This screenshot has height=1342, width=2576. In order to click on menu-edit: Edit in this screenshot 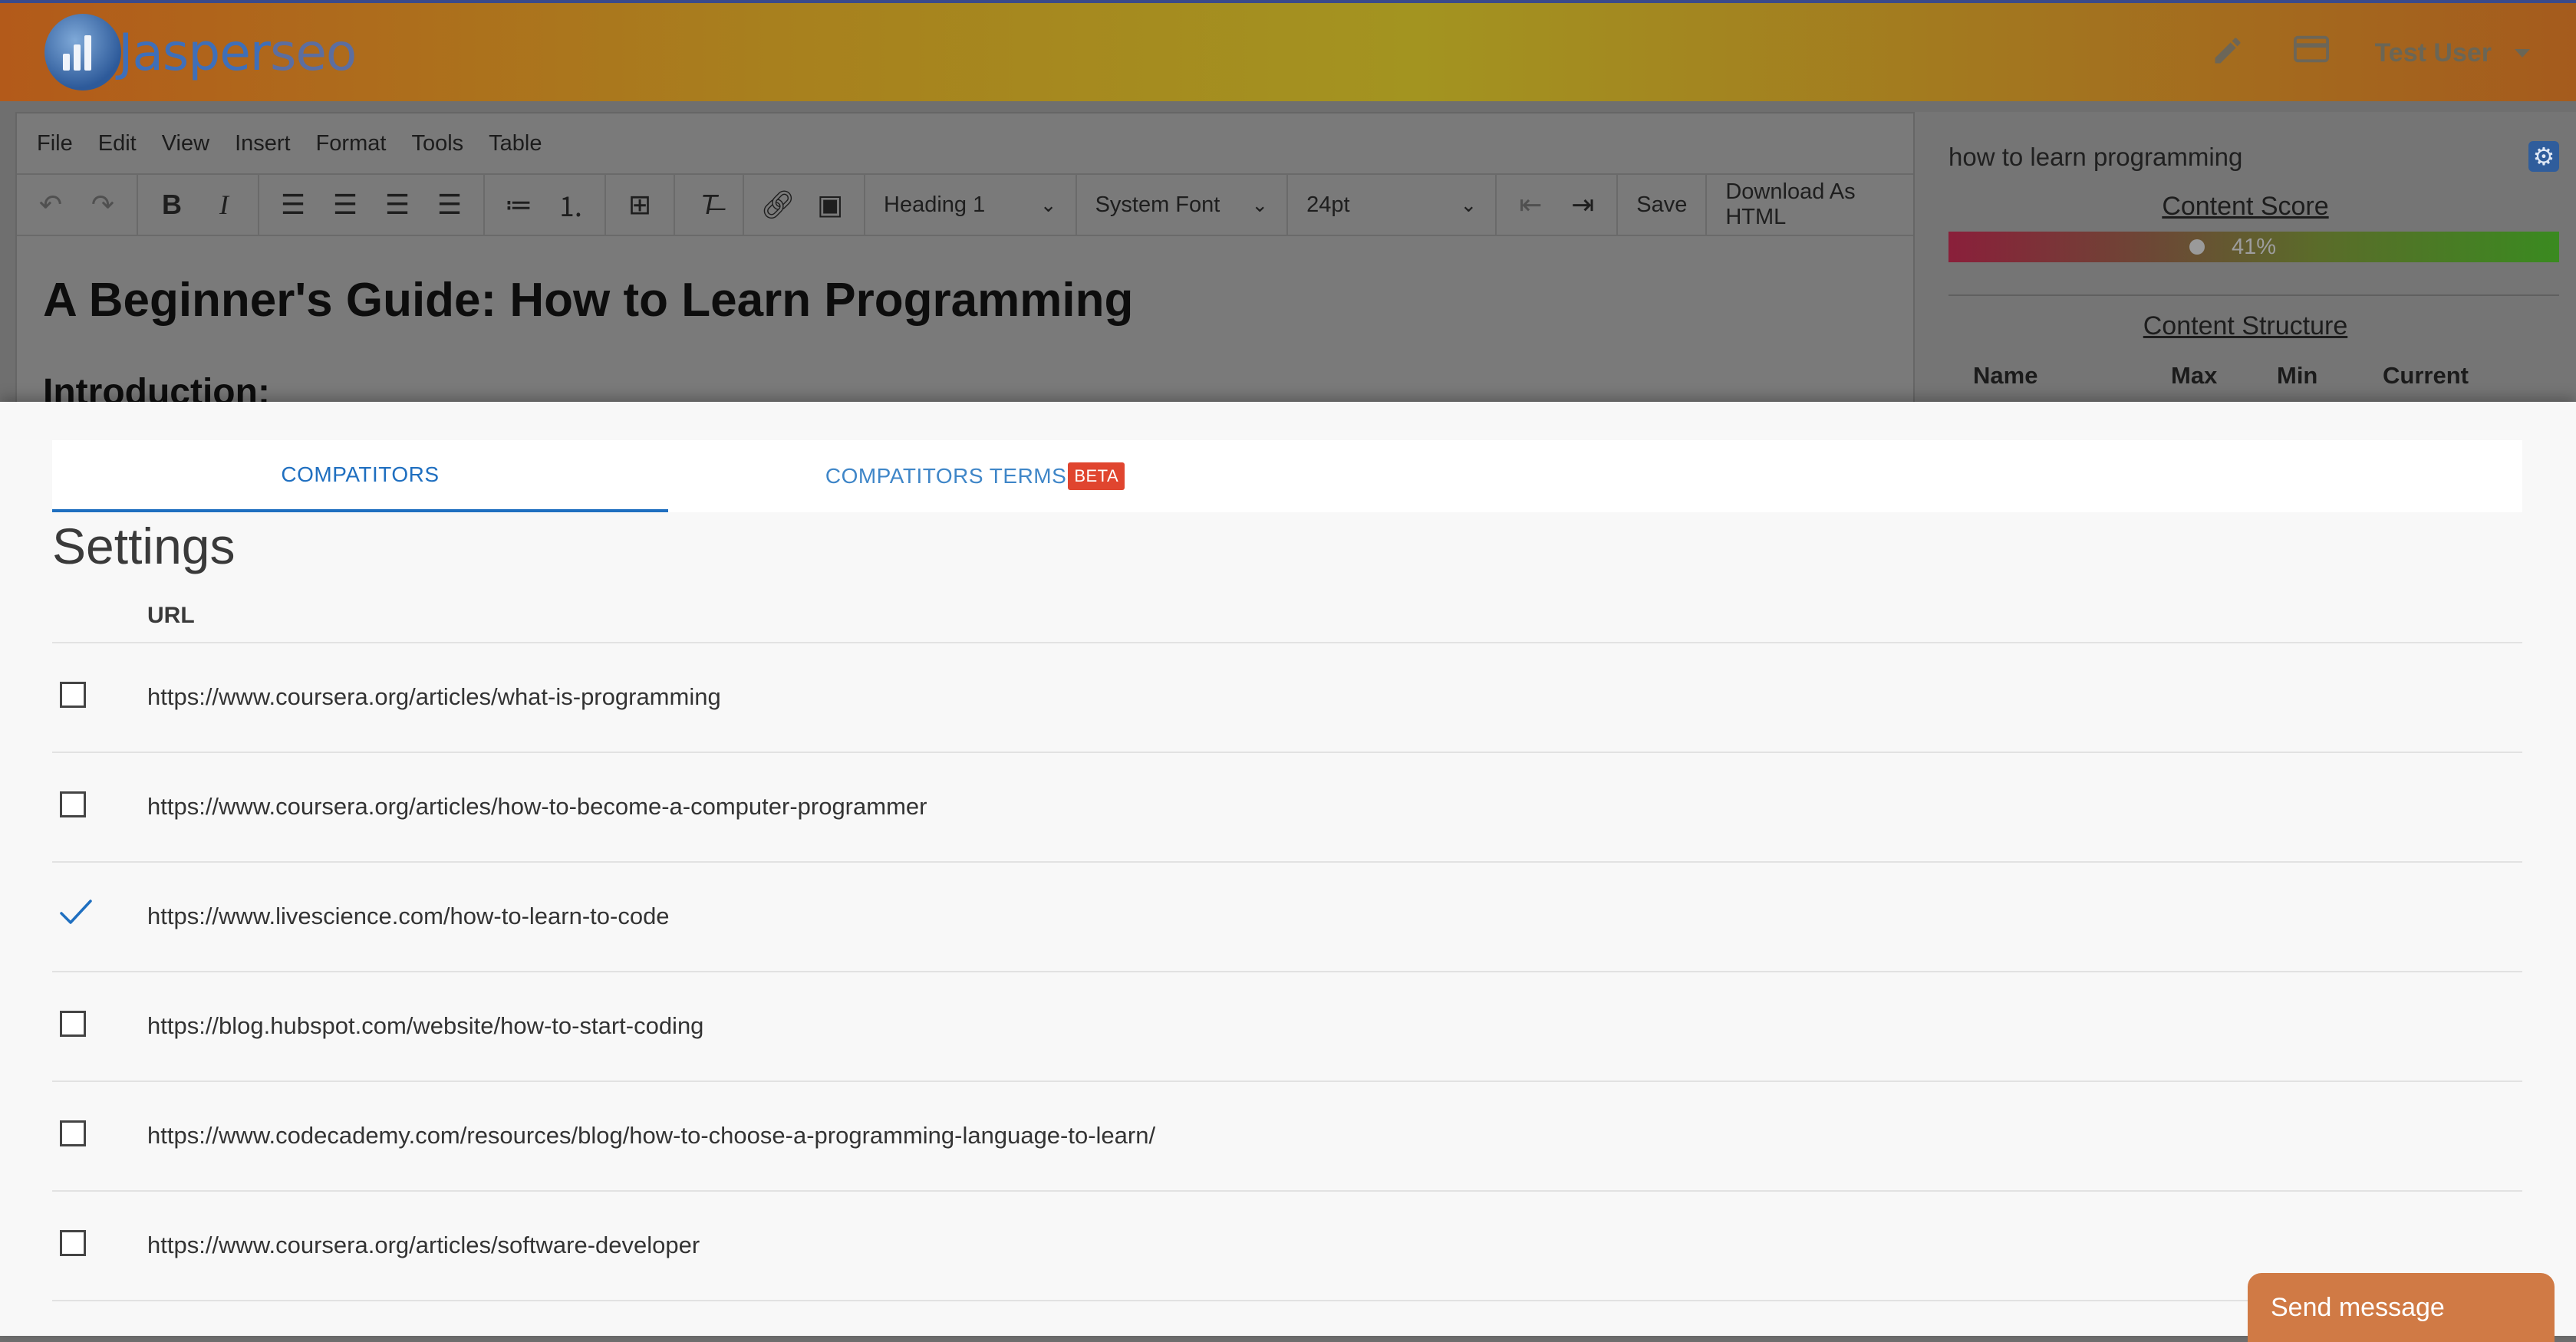, I will do `click(117, 143)`.